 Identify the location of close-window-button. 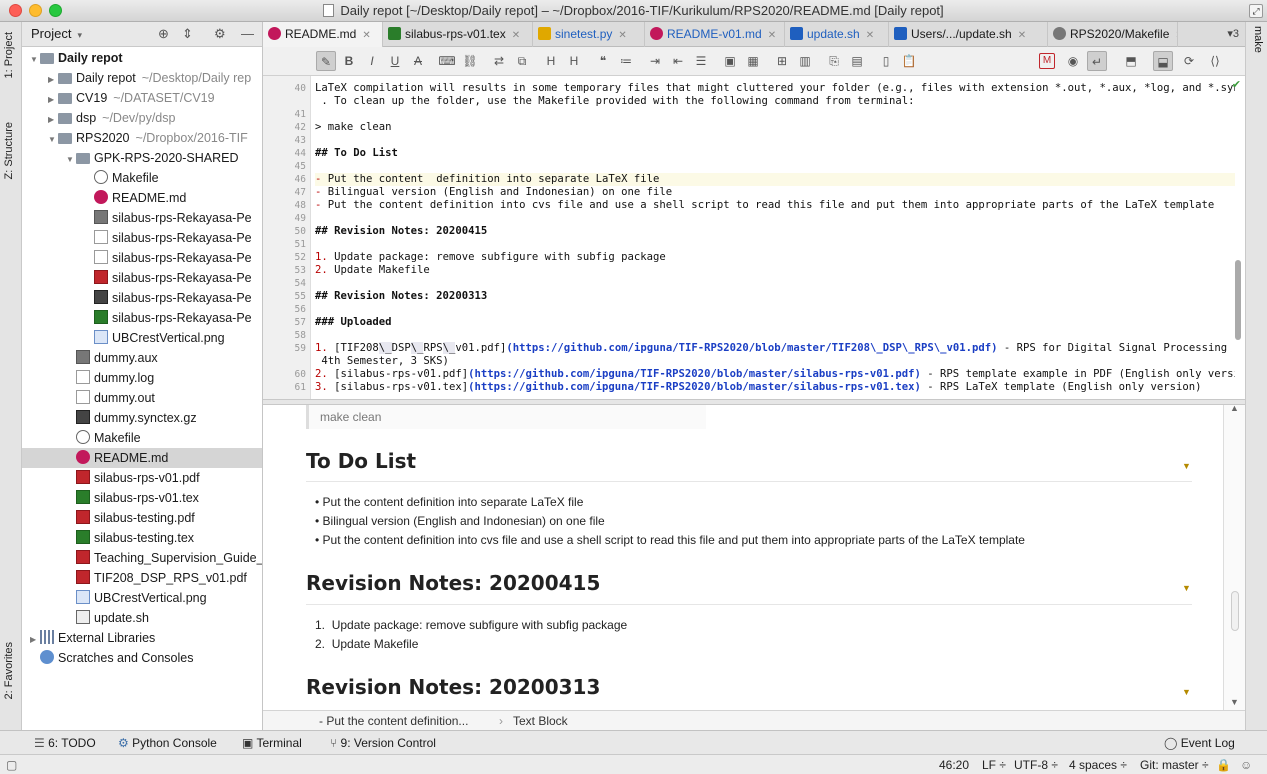
(15, 10).